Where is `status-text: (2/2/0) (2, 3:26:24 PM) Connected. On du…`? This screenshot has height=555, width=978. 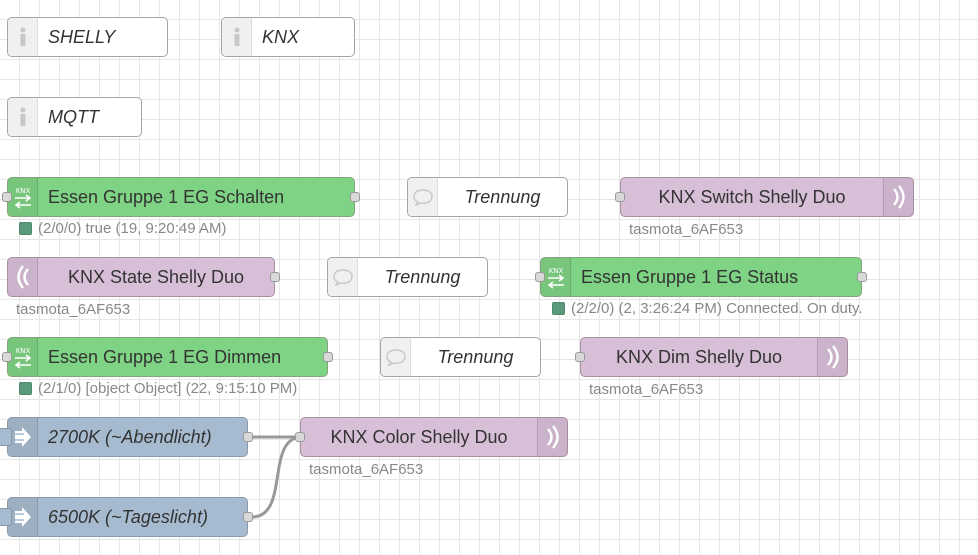
status-text: (2/2/0) (2, 3:26:24 PM) Connected. On du… is located at coordinates (717, 308).